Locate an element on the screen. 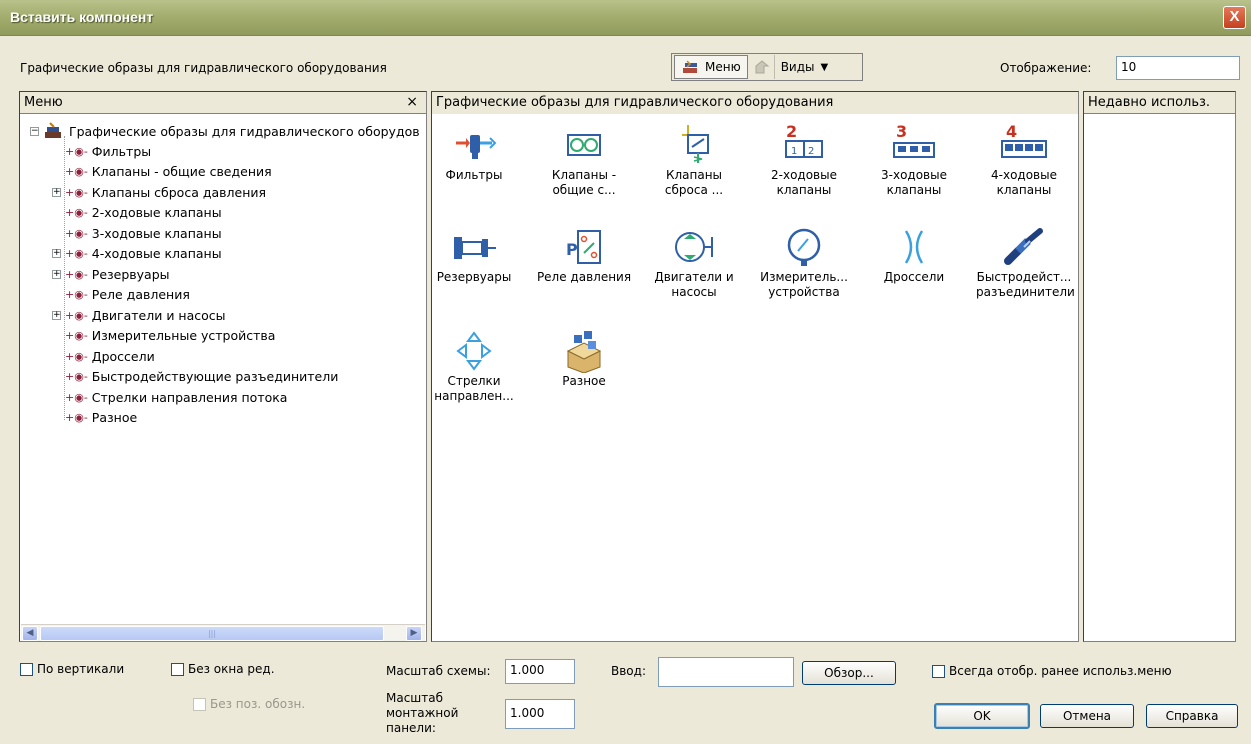 This screenshot has height=744, width=1251. tree-item: +◉- 2-ходовые клапаны is located at coordinates (137, 213).